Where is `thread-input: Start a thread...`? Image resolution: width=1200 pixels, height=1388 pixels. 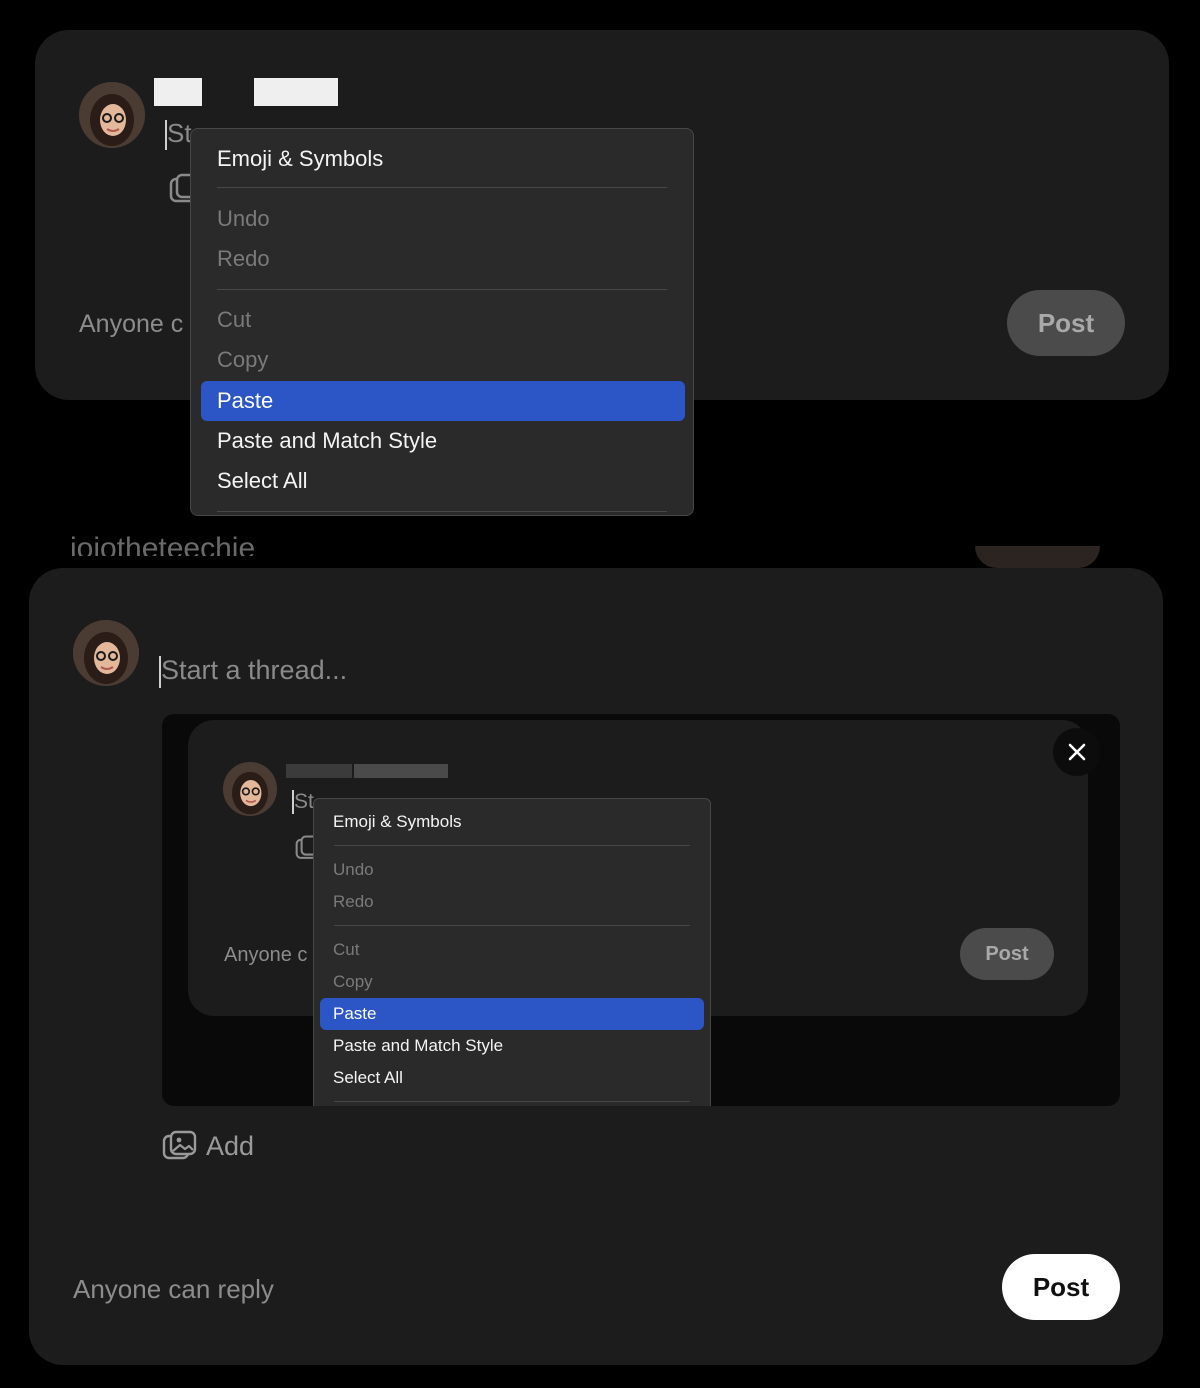 thread-input: Start a thread... is located at coordinates (289, 670).